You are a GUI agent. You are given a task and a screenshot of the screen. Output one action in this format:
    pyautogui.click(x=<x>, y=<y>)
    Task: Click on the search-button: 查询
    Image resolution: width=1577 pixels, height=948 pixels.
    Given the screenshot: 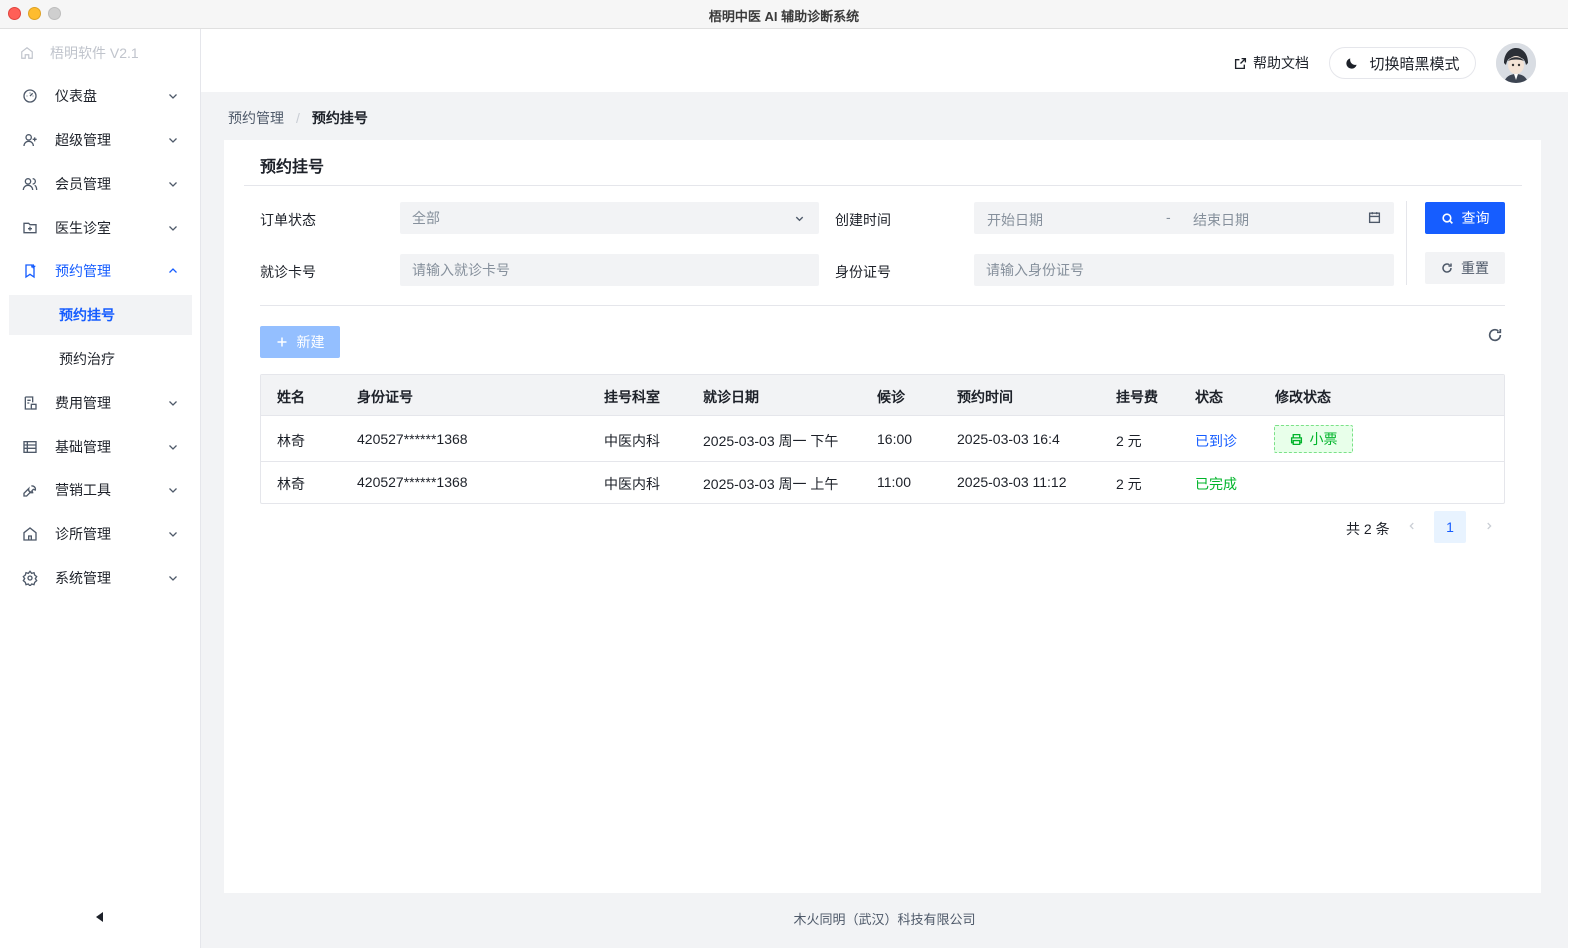 What is the action you would take?
    pyautogui.click(x=1465, y=218)
    